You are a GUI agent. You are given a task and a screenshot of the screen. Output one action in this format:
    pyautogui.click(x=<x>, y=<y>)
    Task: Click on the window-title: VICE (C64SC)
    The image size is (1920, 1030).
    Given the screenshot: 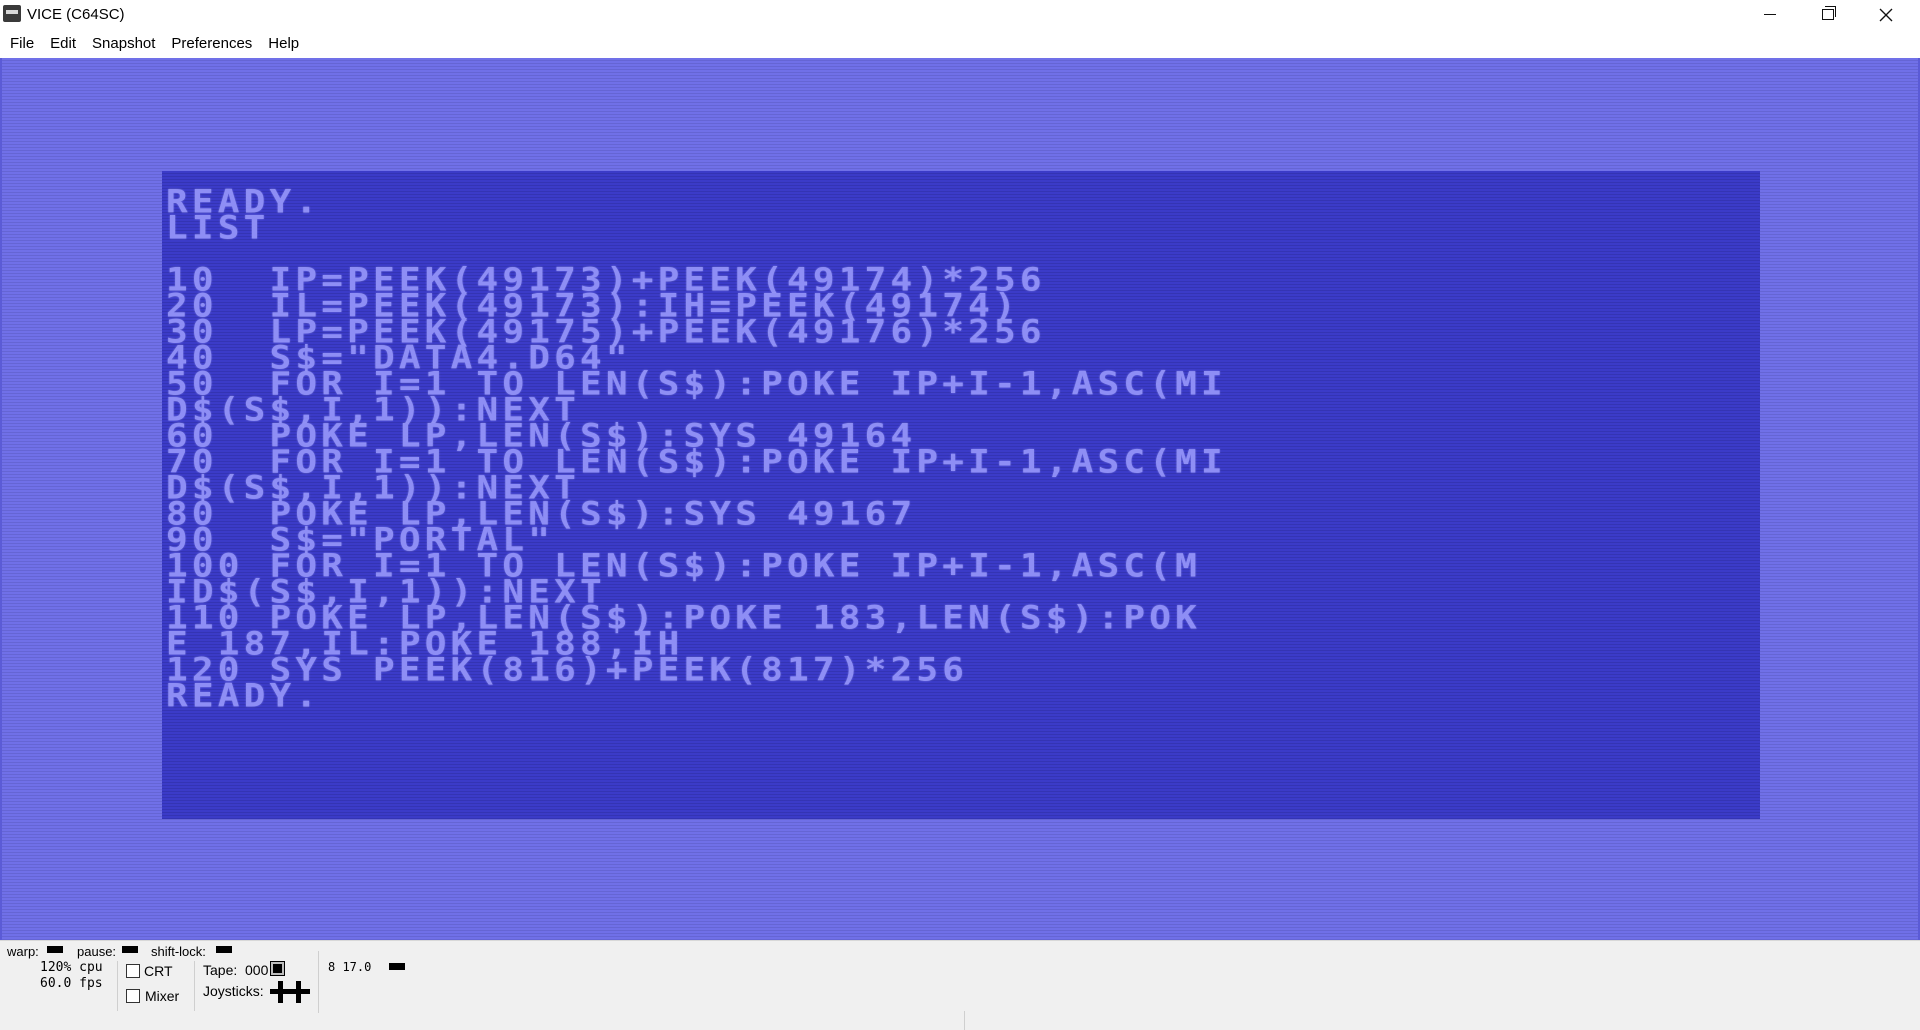 What is the action you would take?
    pyautogui.click(x=76, y=14)
    